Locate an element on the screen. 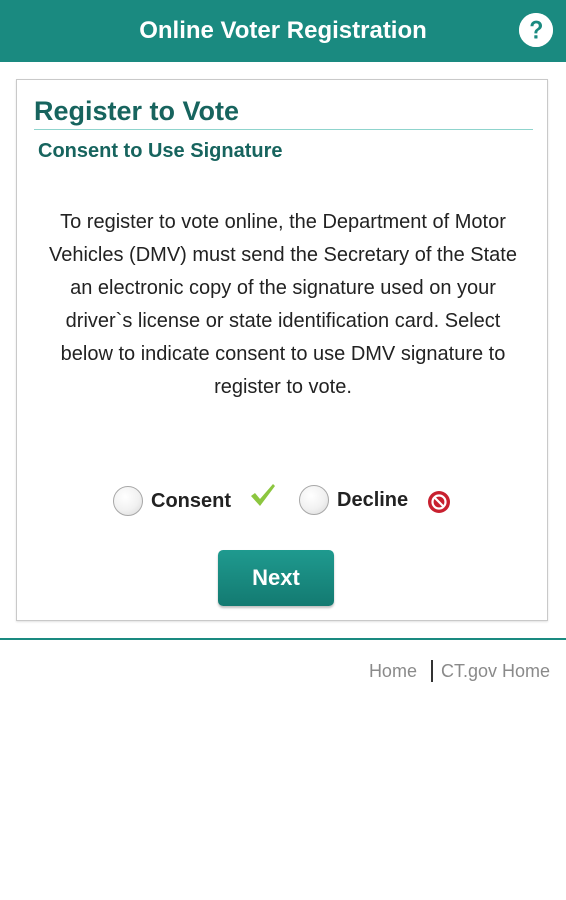 This screenshot has width=566, height=900. page-title: Register to Vote is located at coordinates (137, 111).